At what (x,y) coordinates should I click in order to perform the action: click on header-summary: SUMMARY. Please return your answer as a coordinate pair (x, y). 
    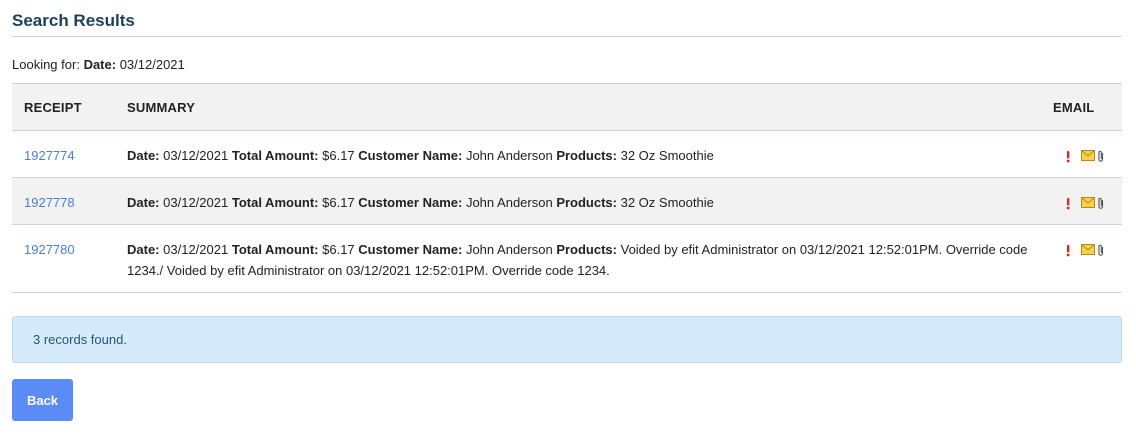
    Looking at the image, I should click on (578, 107).